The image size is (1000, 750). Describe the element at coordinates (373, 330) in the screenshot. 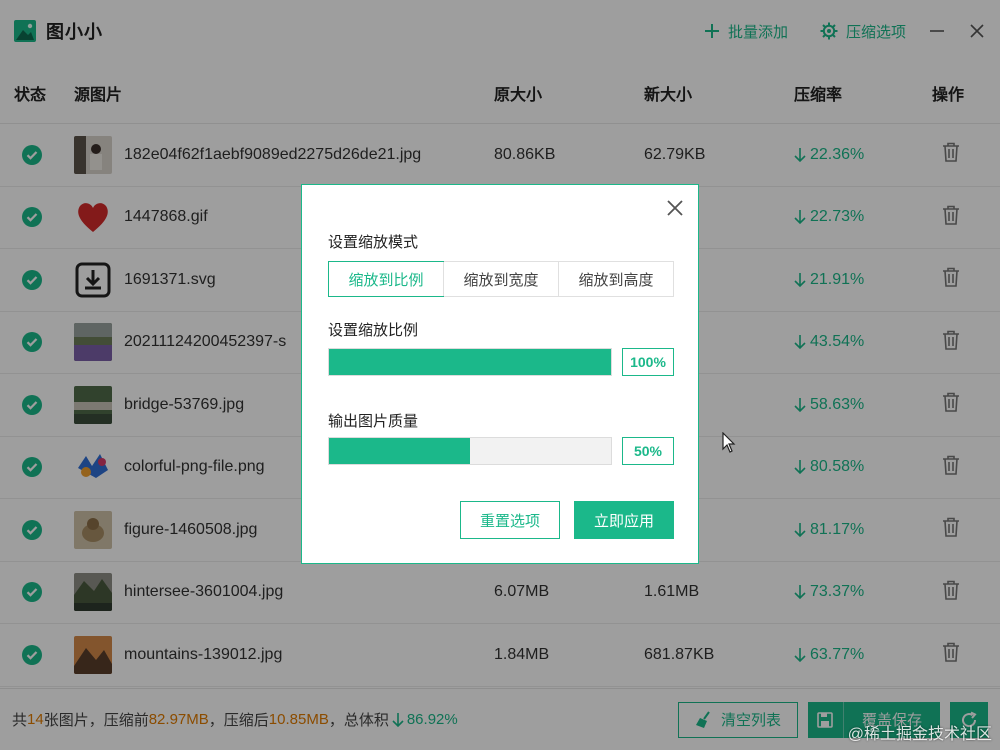

I see `scale-ratio-label: 设置缩放比例` at that location.